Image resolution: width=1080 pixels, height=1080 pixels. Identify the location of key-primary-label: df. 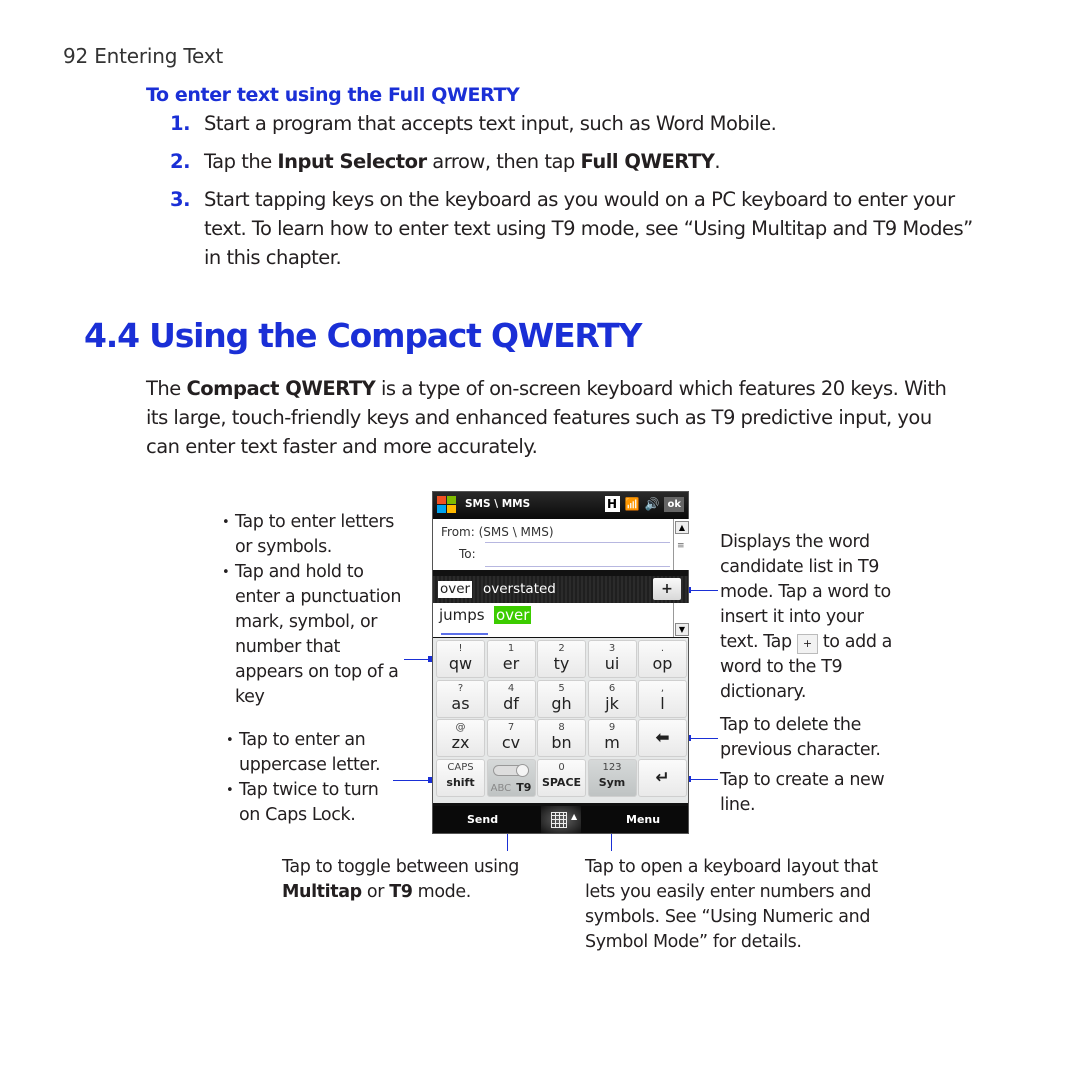
(511, 703).